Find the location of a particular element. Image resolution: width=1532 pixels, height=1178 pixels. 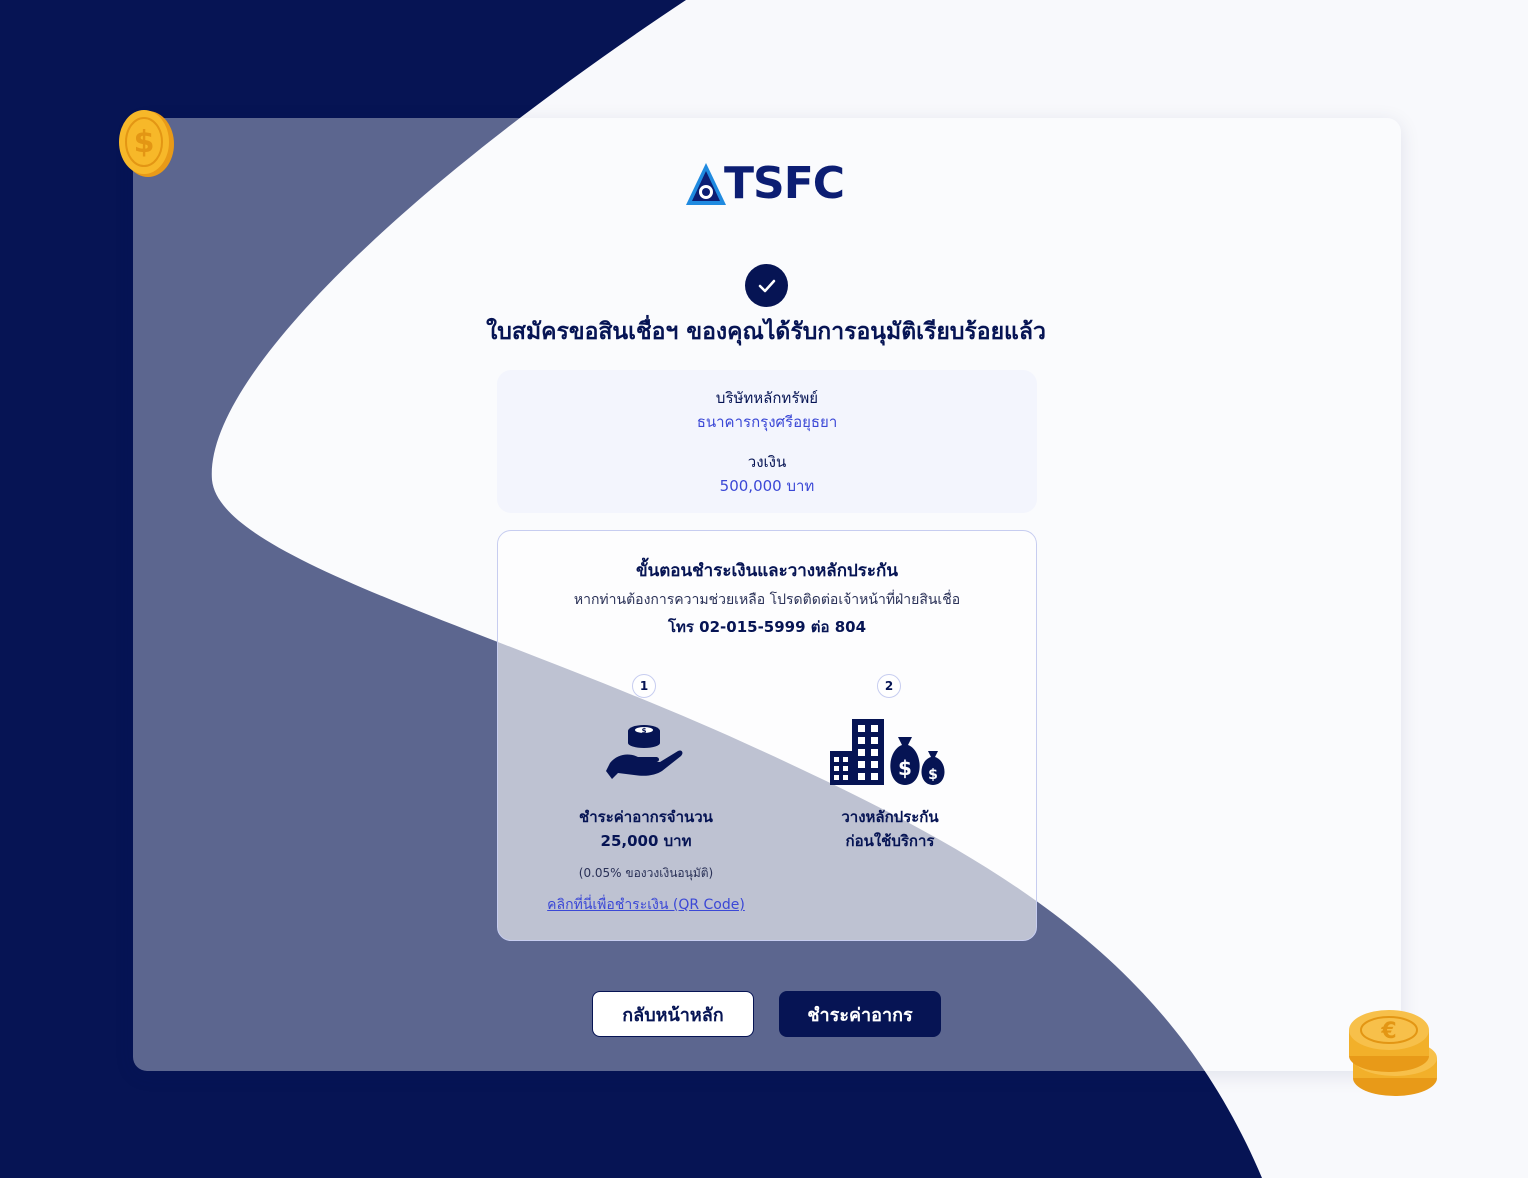

company-value: ธนาคารกรุงศรีอยุธยา is located at coordinates (767, 422).